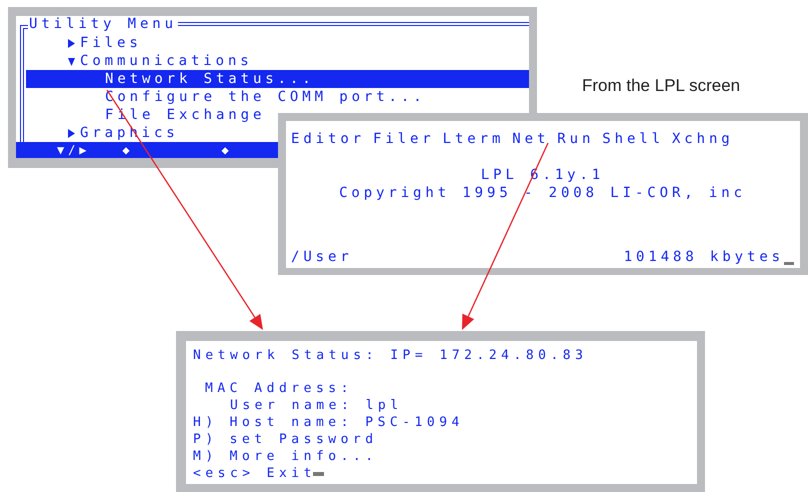 The height and width of the screenshot is (492, 808). Describe the element at coordinates (704, 257) in the screenshot. I see `memory-text: 101488 kbytes` at that location.